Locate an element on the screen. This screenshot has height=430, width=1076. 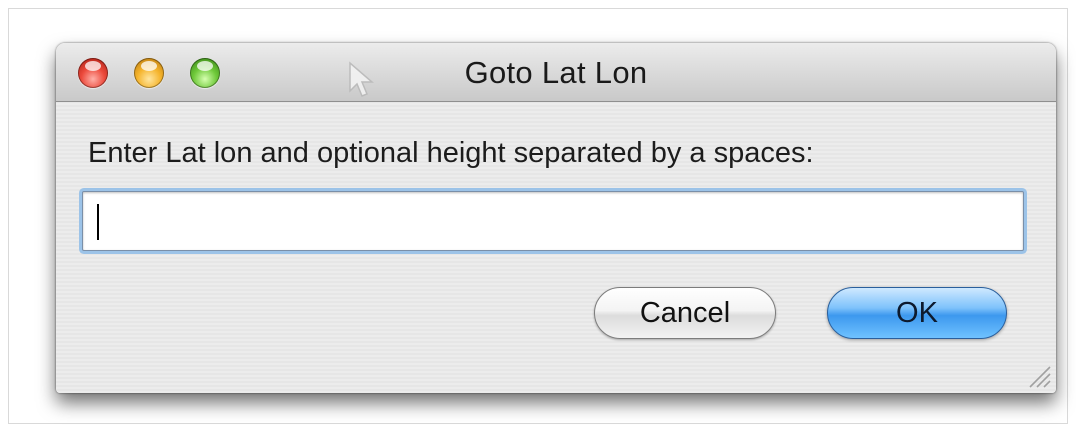
lat-lon-input-field is located at coordinates (553, 221).